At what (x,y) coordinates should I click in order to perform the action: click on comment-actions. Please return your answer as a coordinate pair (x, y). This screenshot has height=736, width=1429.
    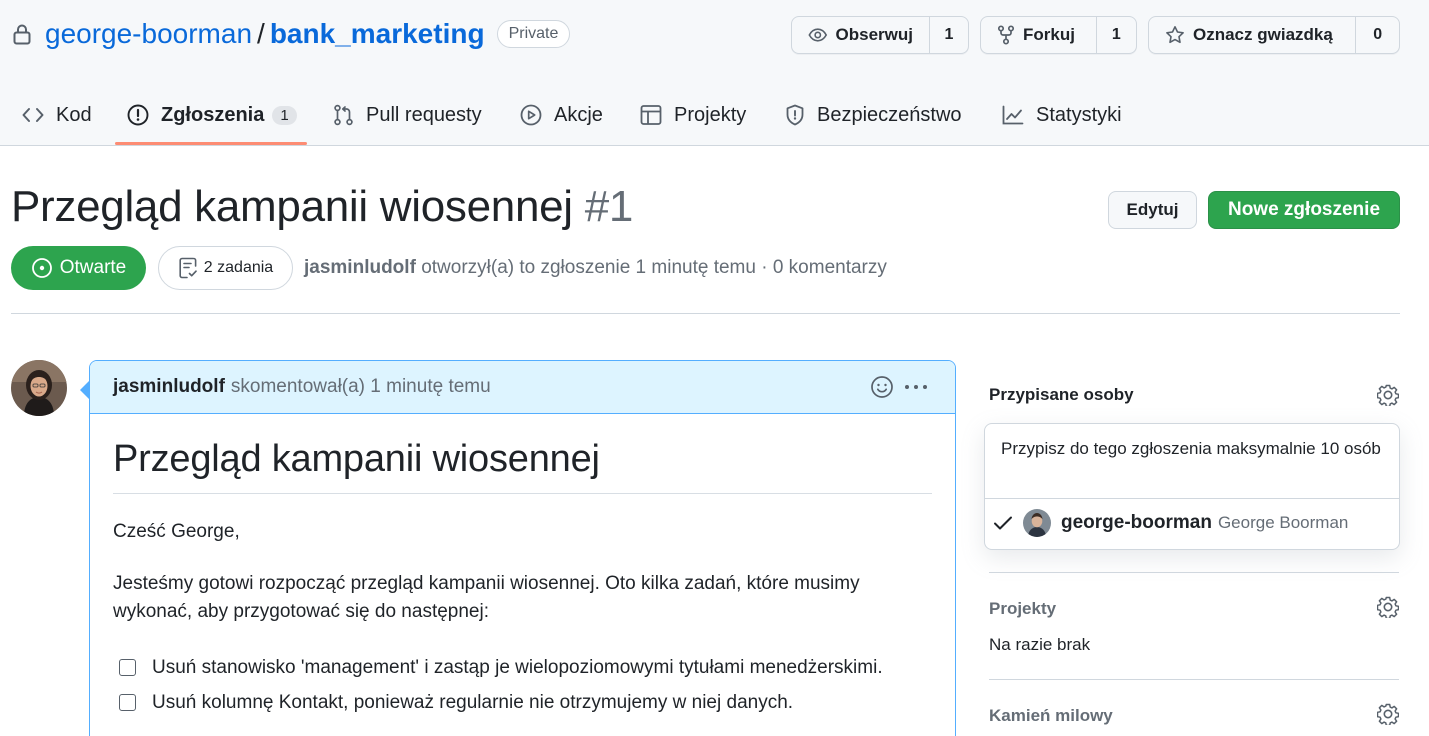
    Looking at the image, I should click on (899, 387).